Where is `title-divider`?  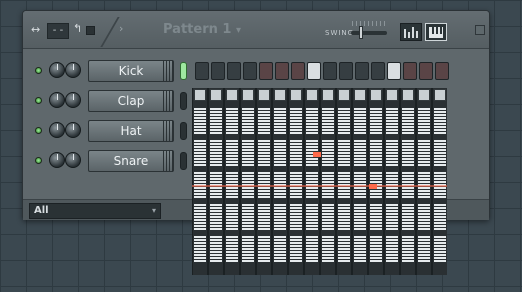
title-divider is located at coordinates (110, 32).